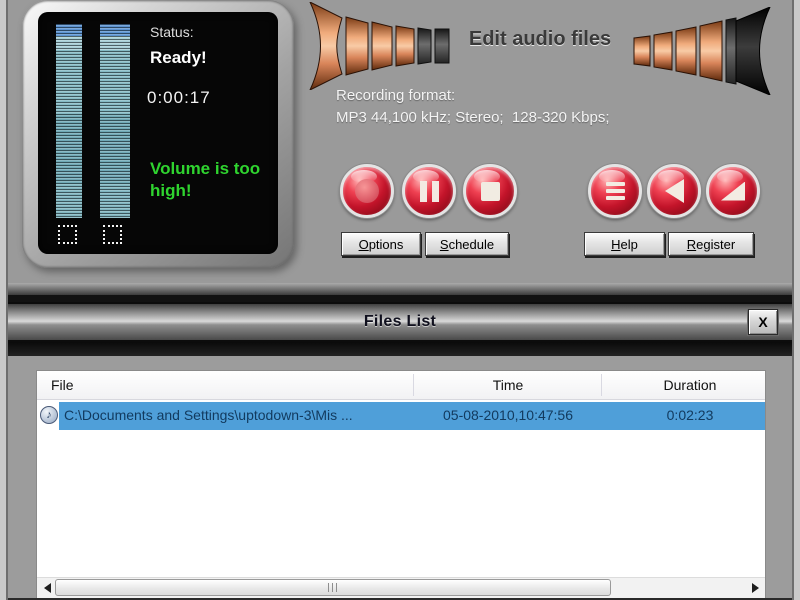 This screenshot has height=600, width=800. I want to click on file-time-cell: 05-08-2010,10:47:56, so click(508, 415).